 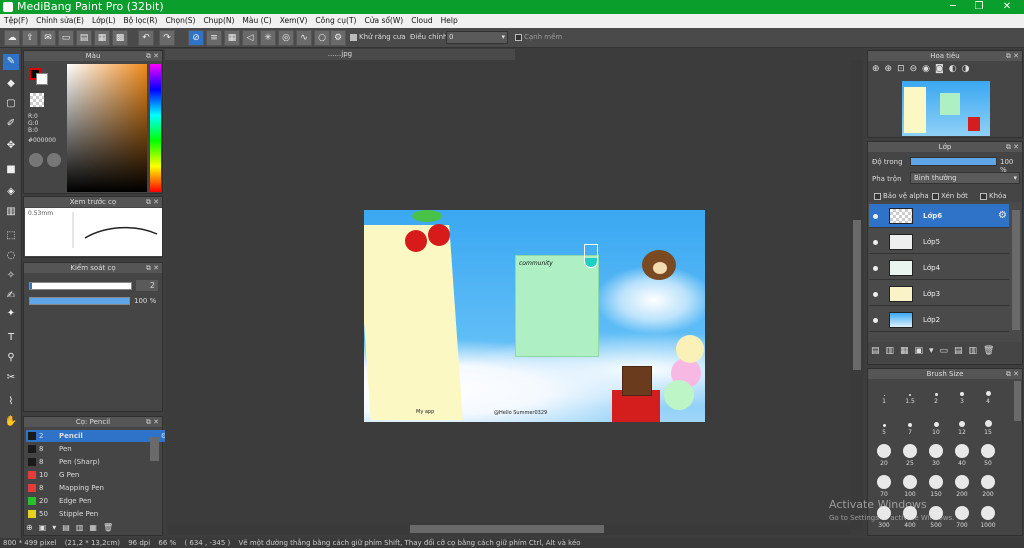 I want to click on brush-item: 10 G Pen, so click(x=97, y=475).